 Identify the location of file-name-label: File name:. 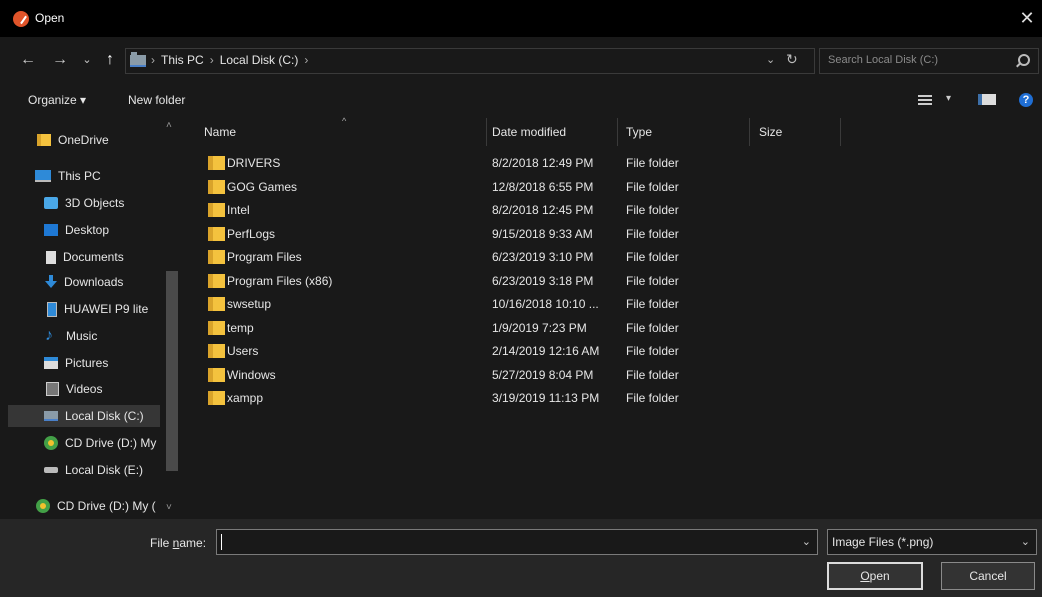
(178, 543).